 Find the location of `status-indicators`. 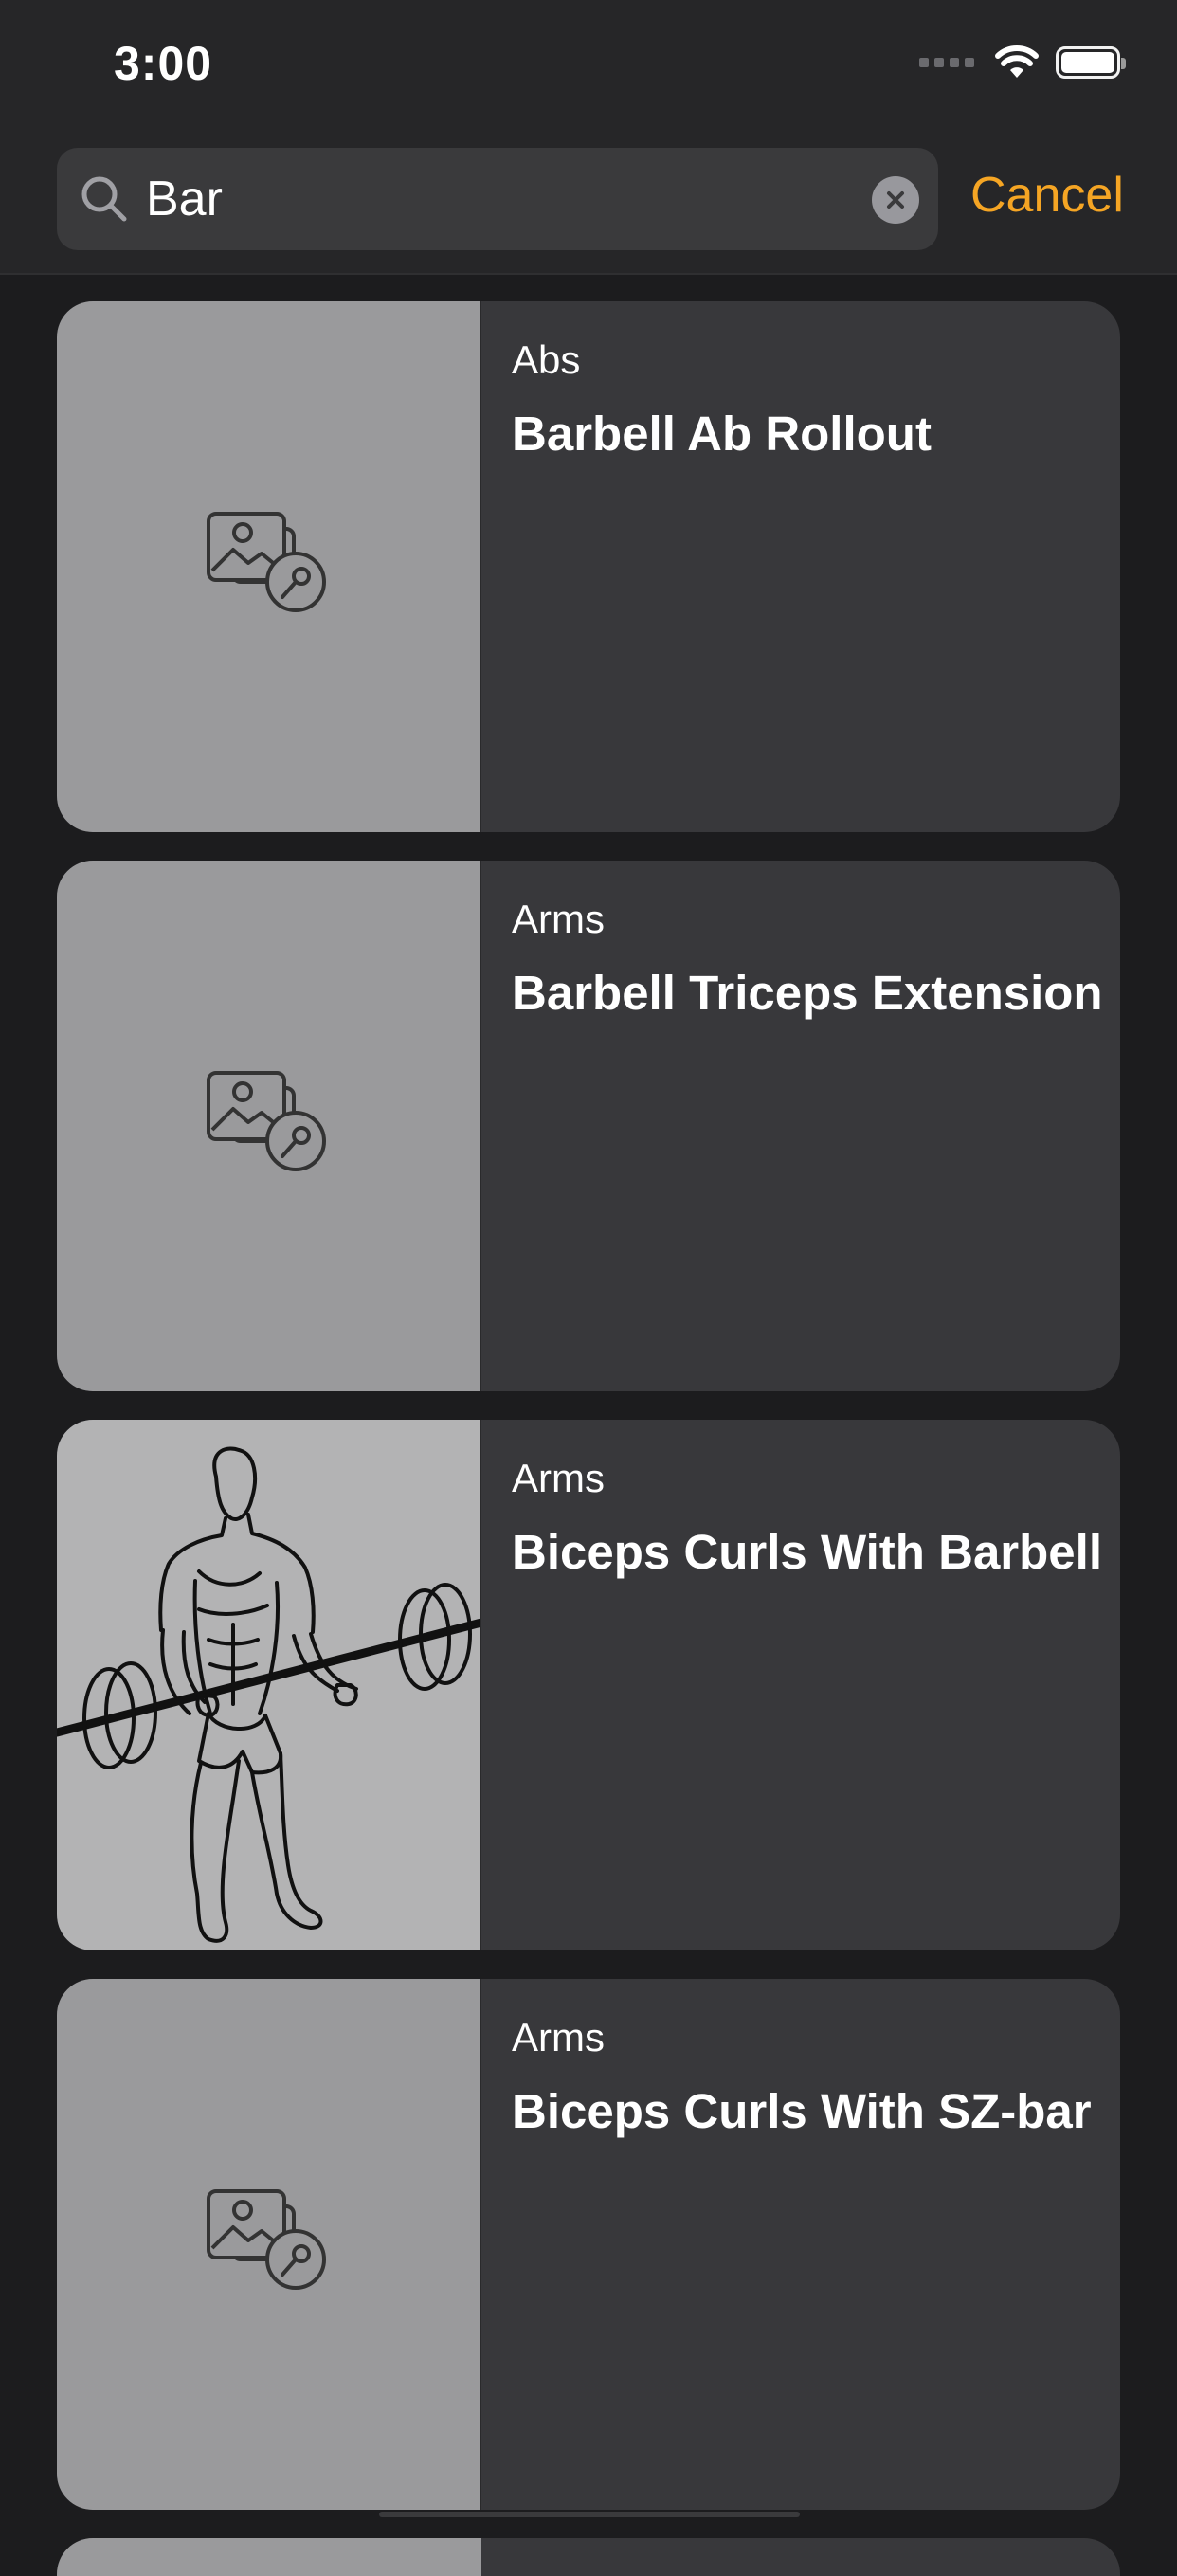

status-indicators is located at coordinates (1022, 63).